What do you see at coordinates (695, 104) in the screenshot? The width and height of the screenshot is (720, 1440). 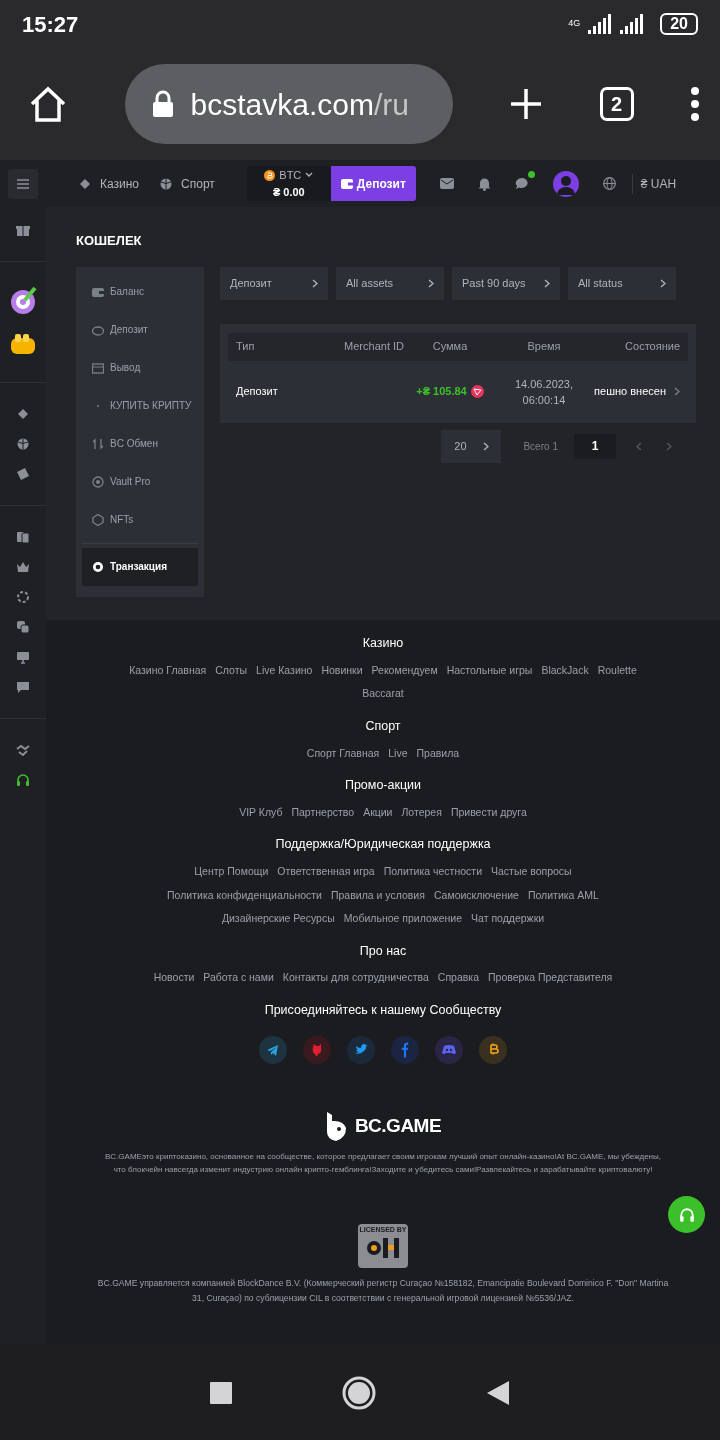 I see `more-icon` at bounding box center [695, 104].